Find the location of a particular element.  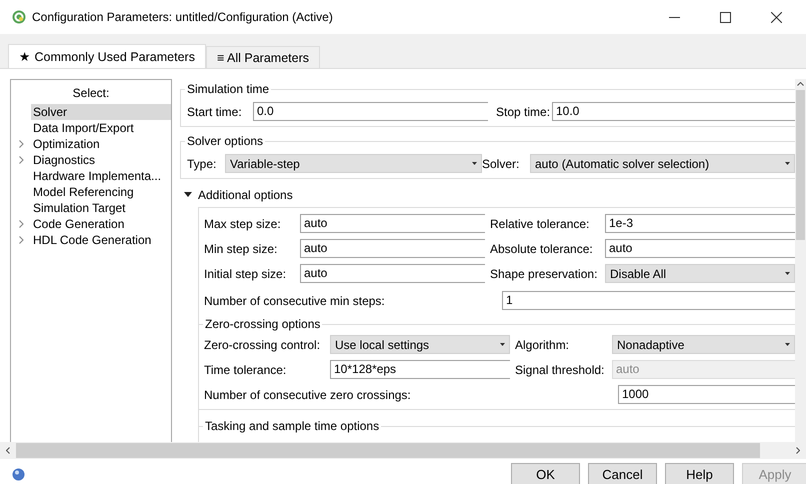

dropdown: Nonadaptive is located at coordinates (703, 344).